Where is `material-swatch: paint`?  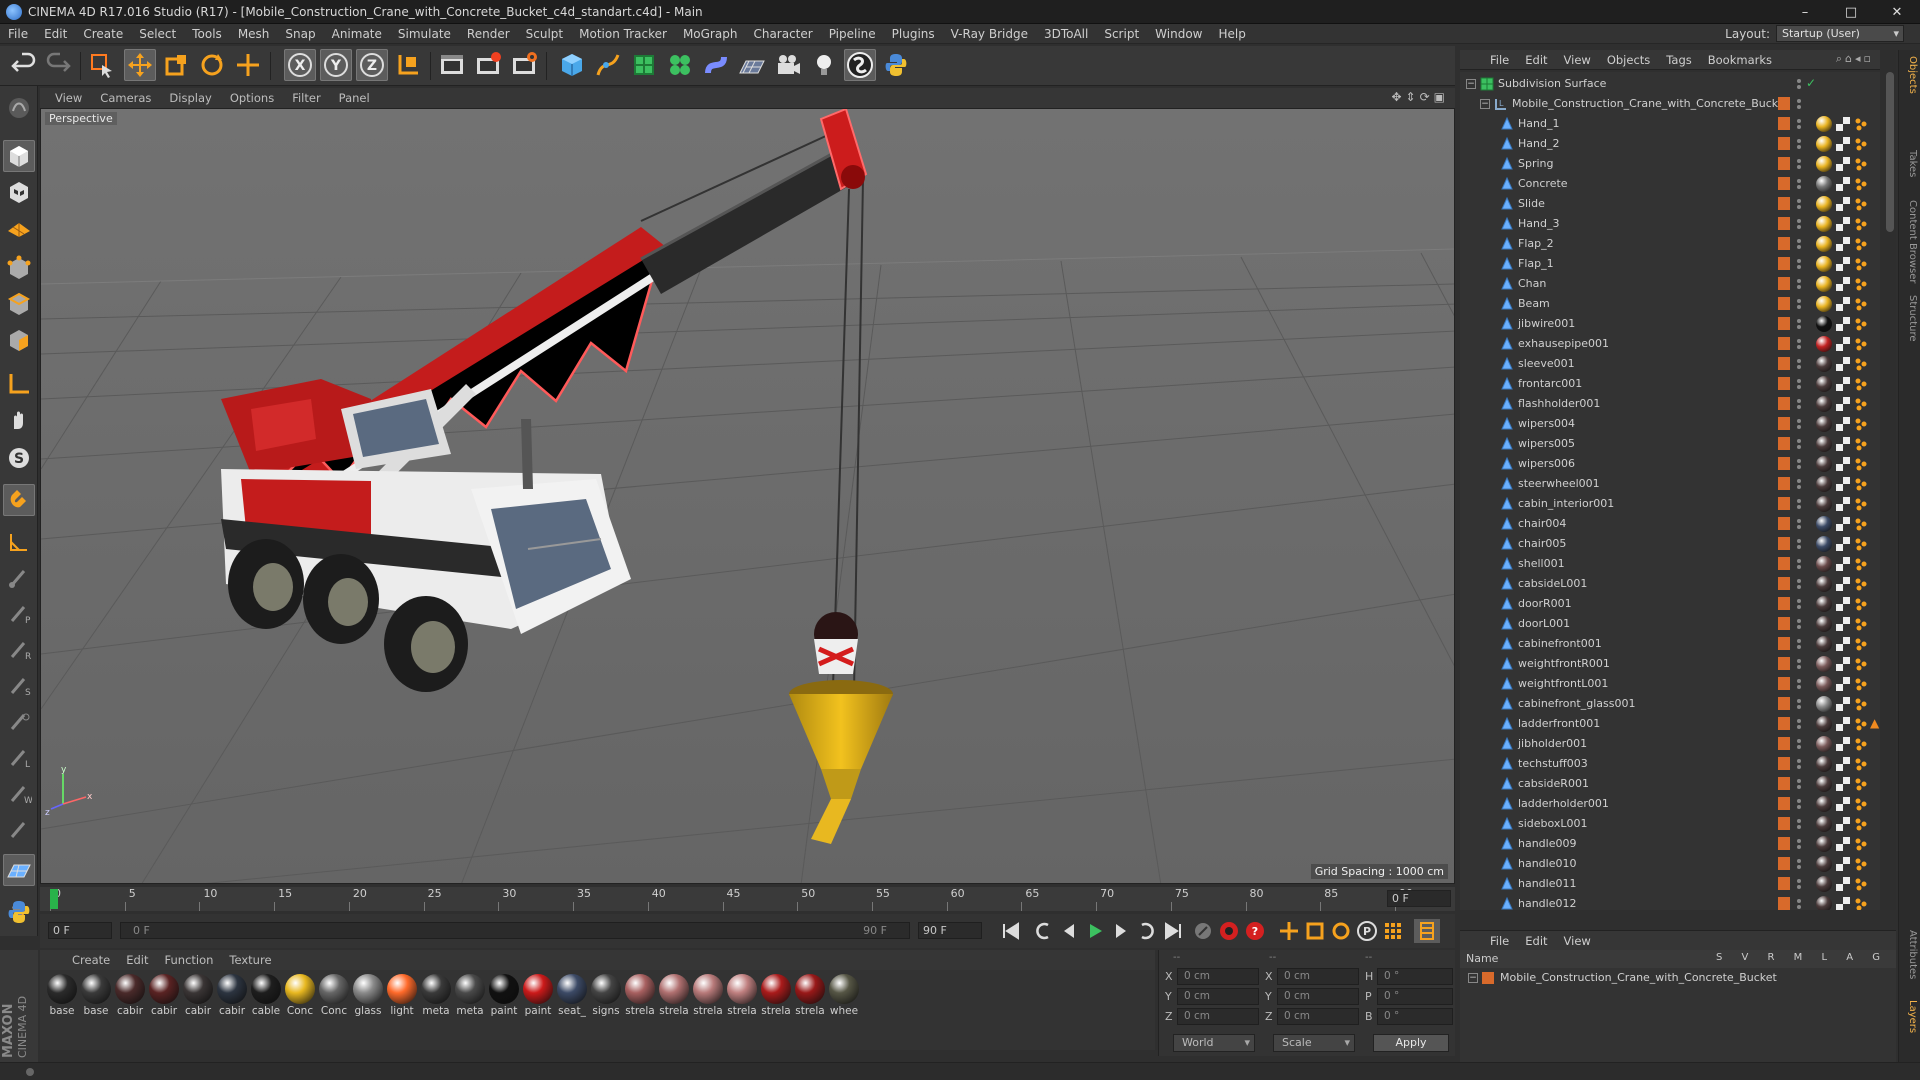
material-swatch: paint is located at coordinates (504, 996).